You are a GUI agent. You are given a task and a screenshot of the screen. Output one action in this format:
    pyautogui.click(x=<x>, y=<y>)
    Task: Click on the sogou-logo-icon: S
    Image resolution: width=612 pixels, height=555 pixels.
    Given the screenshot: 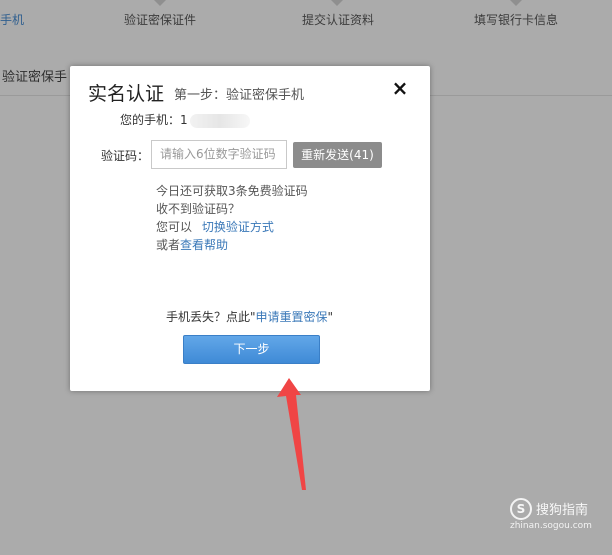 What is the action you would take?
    pyautogui.click(x=521, y=509)
    